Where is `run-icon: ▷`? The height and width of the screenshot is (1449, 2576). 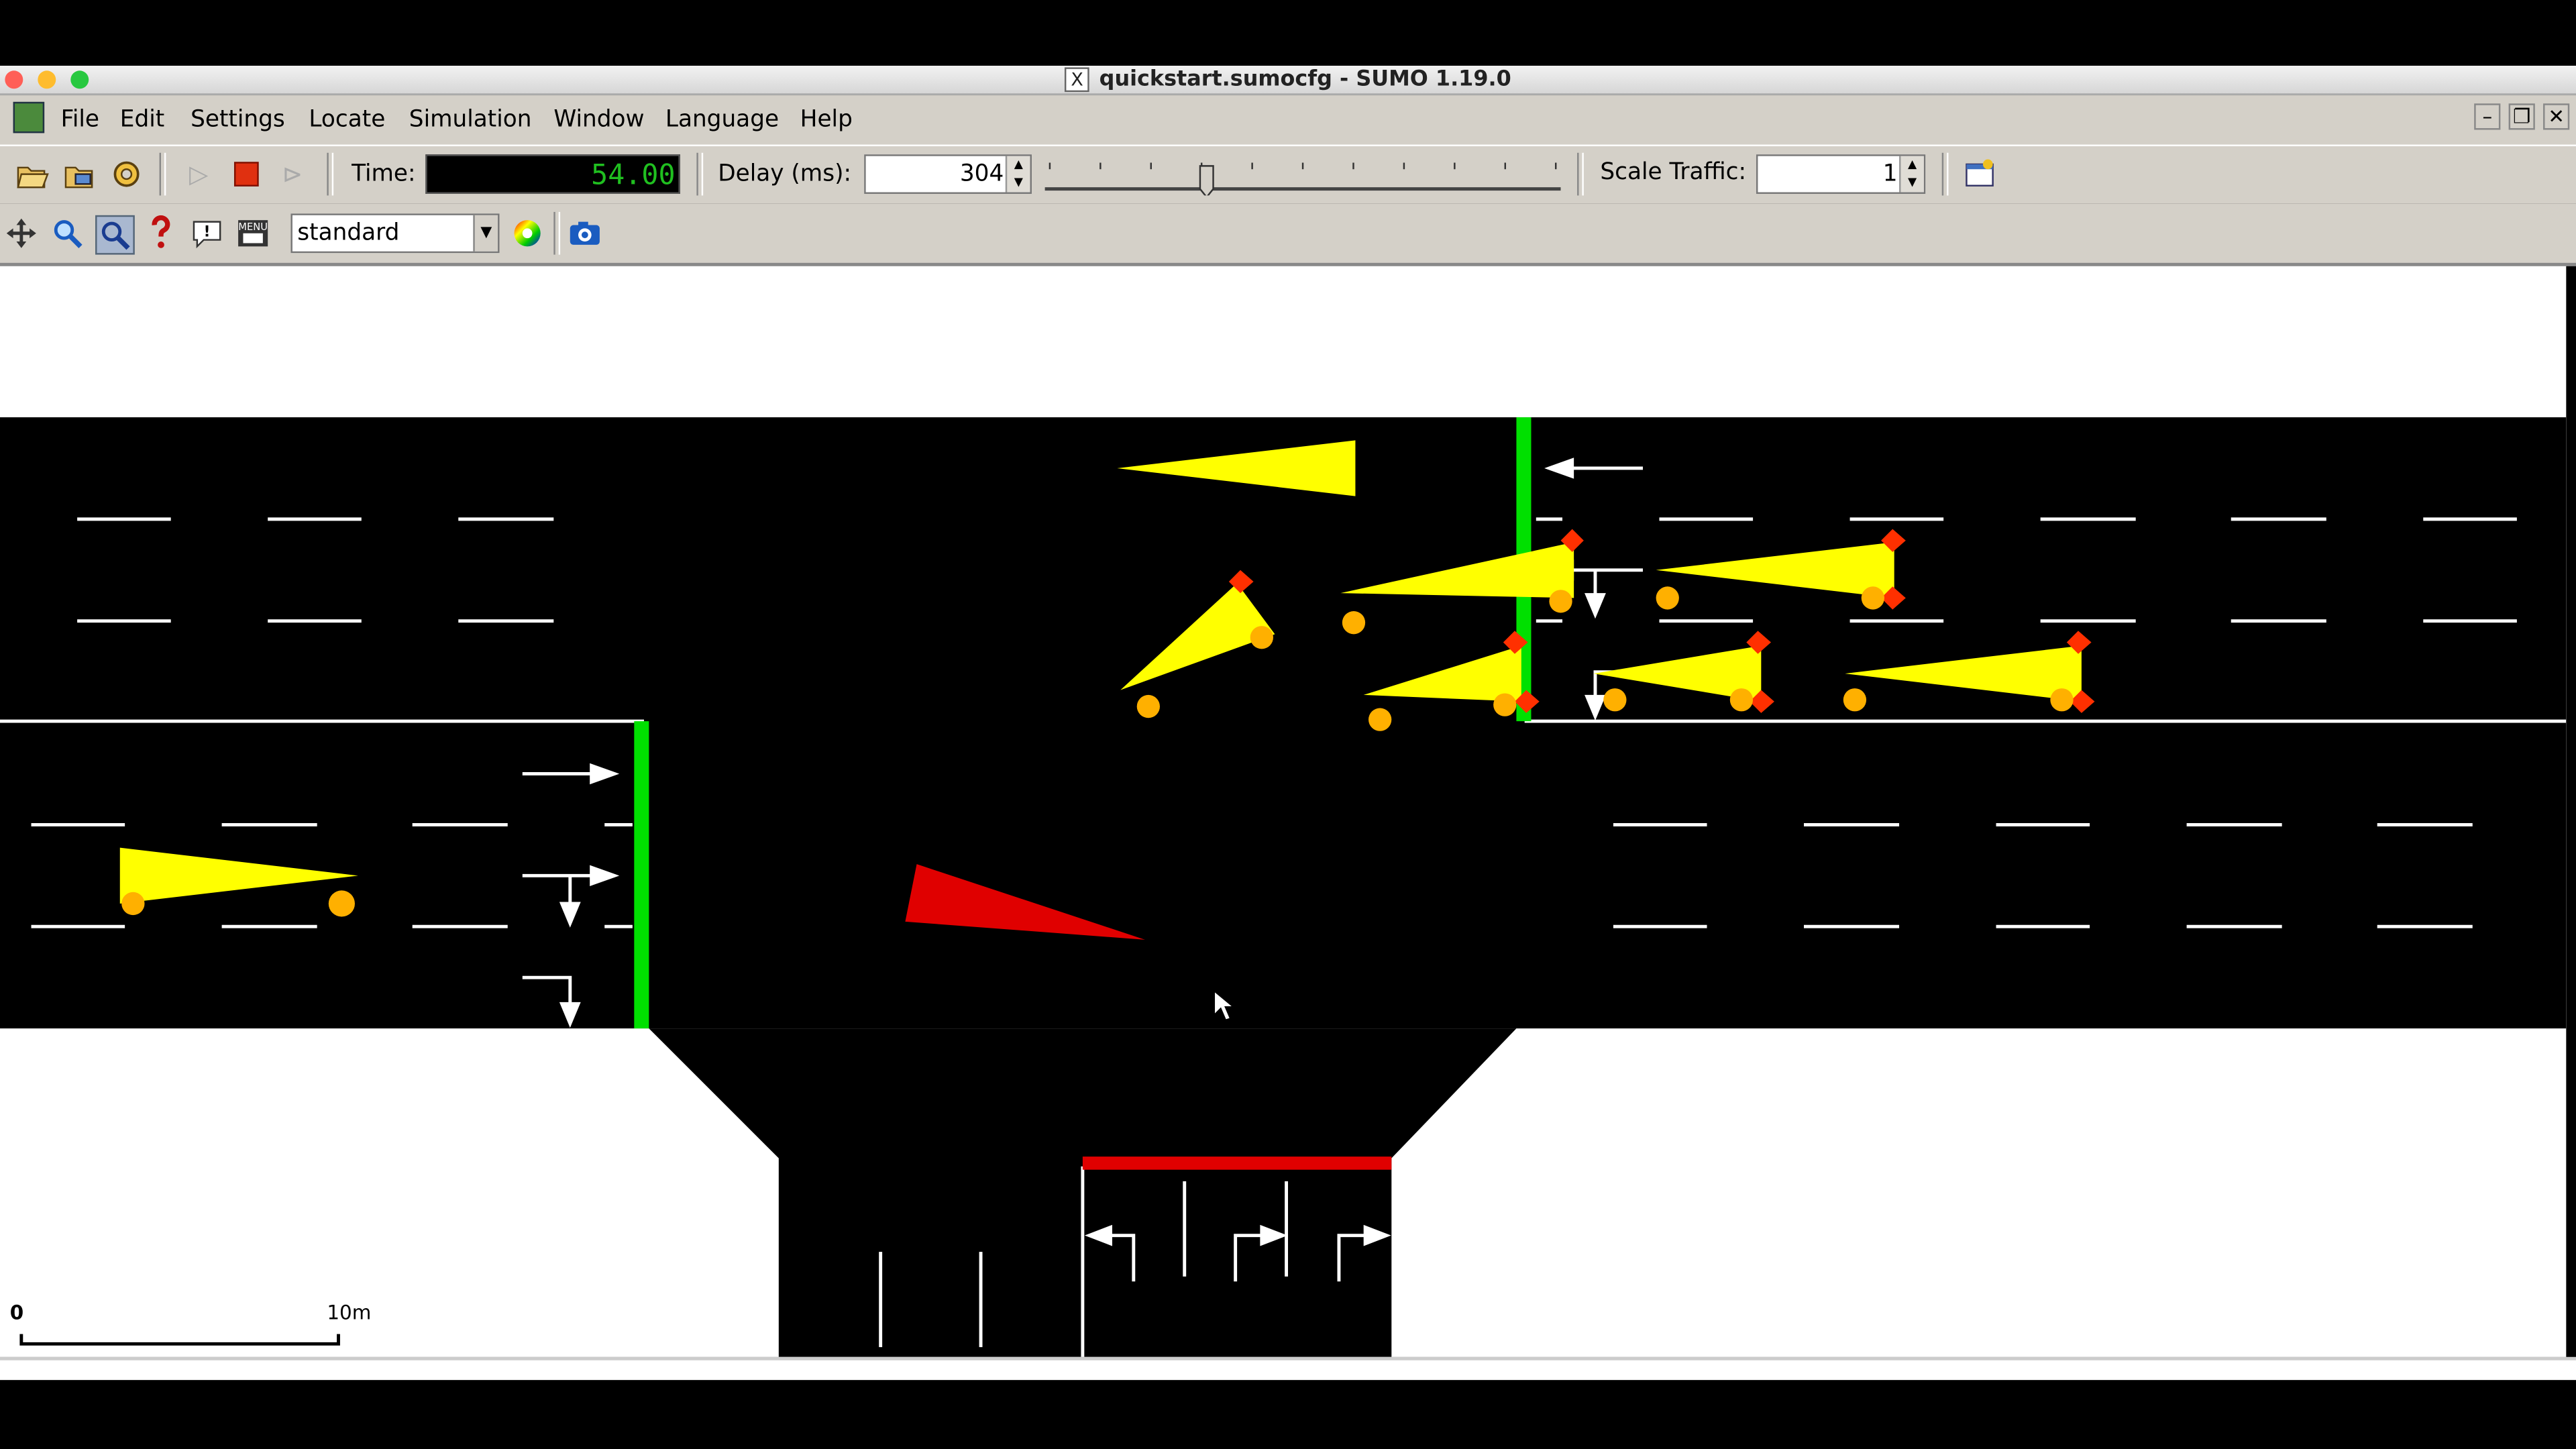 run-icon: ▷ is located at coordinates (198, 174).